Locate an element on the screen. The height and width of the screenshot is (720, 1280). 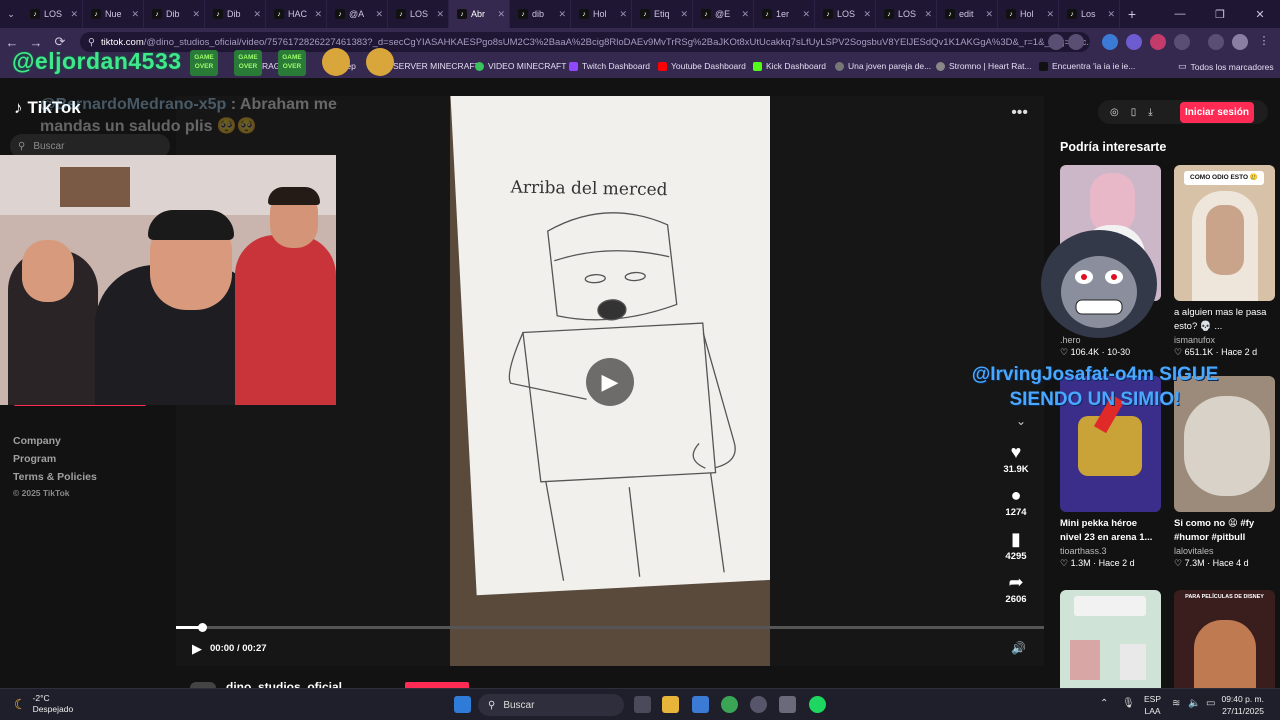
install-app-icon is located at coordinates (1056, 42).